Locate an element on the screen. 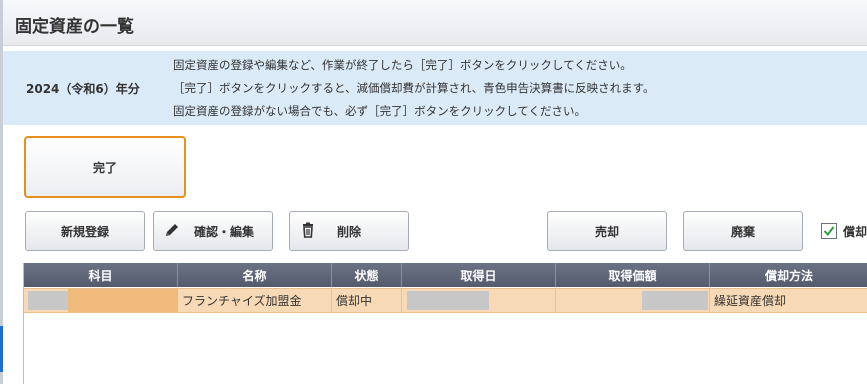  confirm-edit-button: 確認・編集 is located at coordinates (213, 231).